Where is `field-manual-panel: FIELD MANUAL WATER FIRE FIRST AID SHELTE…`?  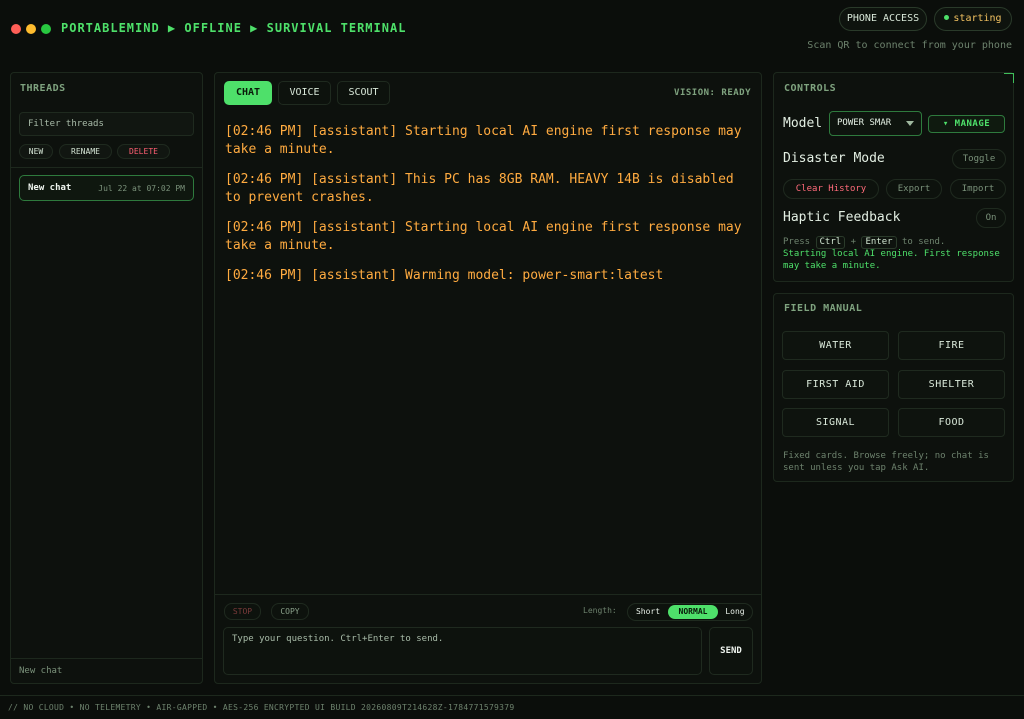 field-manual-panel: FIELD MANUAL WATER FIRE FIRST AID SHELTE… is located at coordinates (893, 387).